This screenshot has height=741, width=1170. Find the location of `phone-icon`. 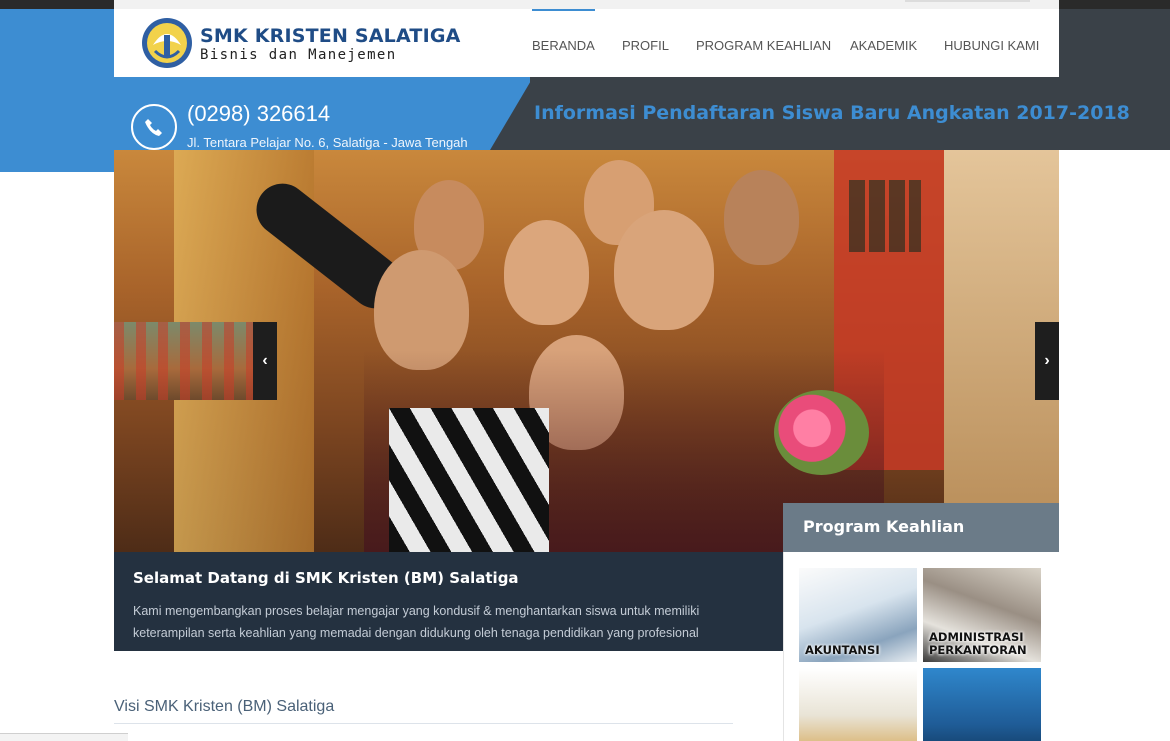

phone-icon is located at coordinates (154, 127).